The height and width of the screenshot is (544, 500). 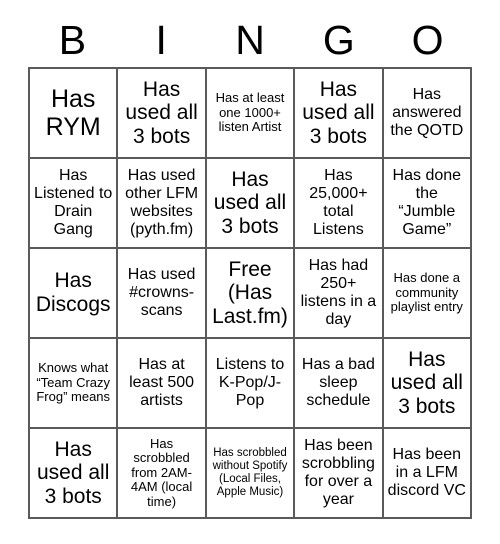 I want to click on bingo-cell-b1: Has RYM, so click(x=74, y=114).